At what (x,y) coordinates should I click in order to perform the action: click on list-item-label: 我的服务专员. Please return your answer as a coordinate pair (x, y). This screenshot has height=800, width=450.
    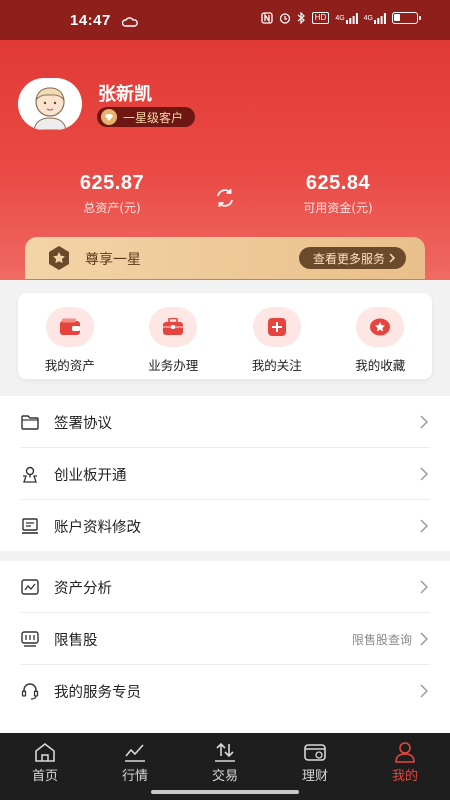
    Looking at the image, I should click on (97, 692).